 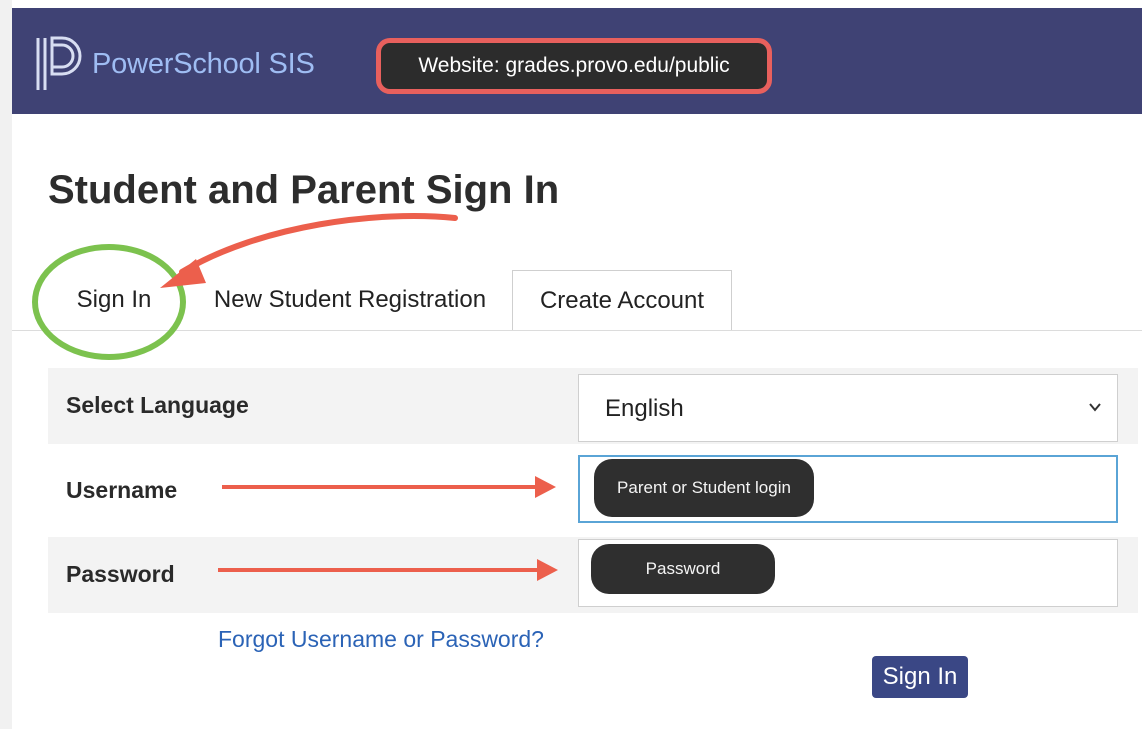 I want to click on password-input: Password, so click(x=848, y=573).